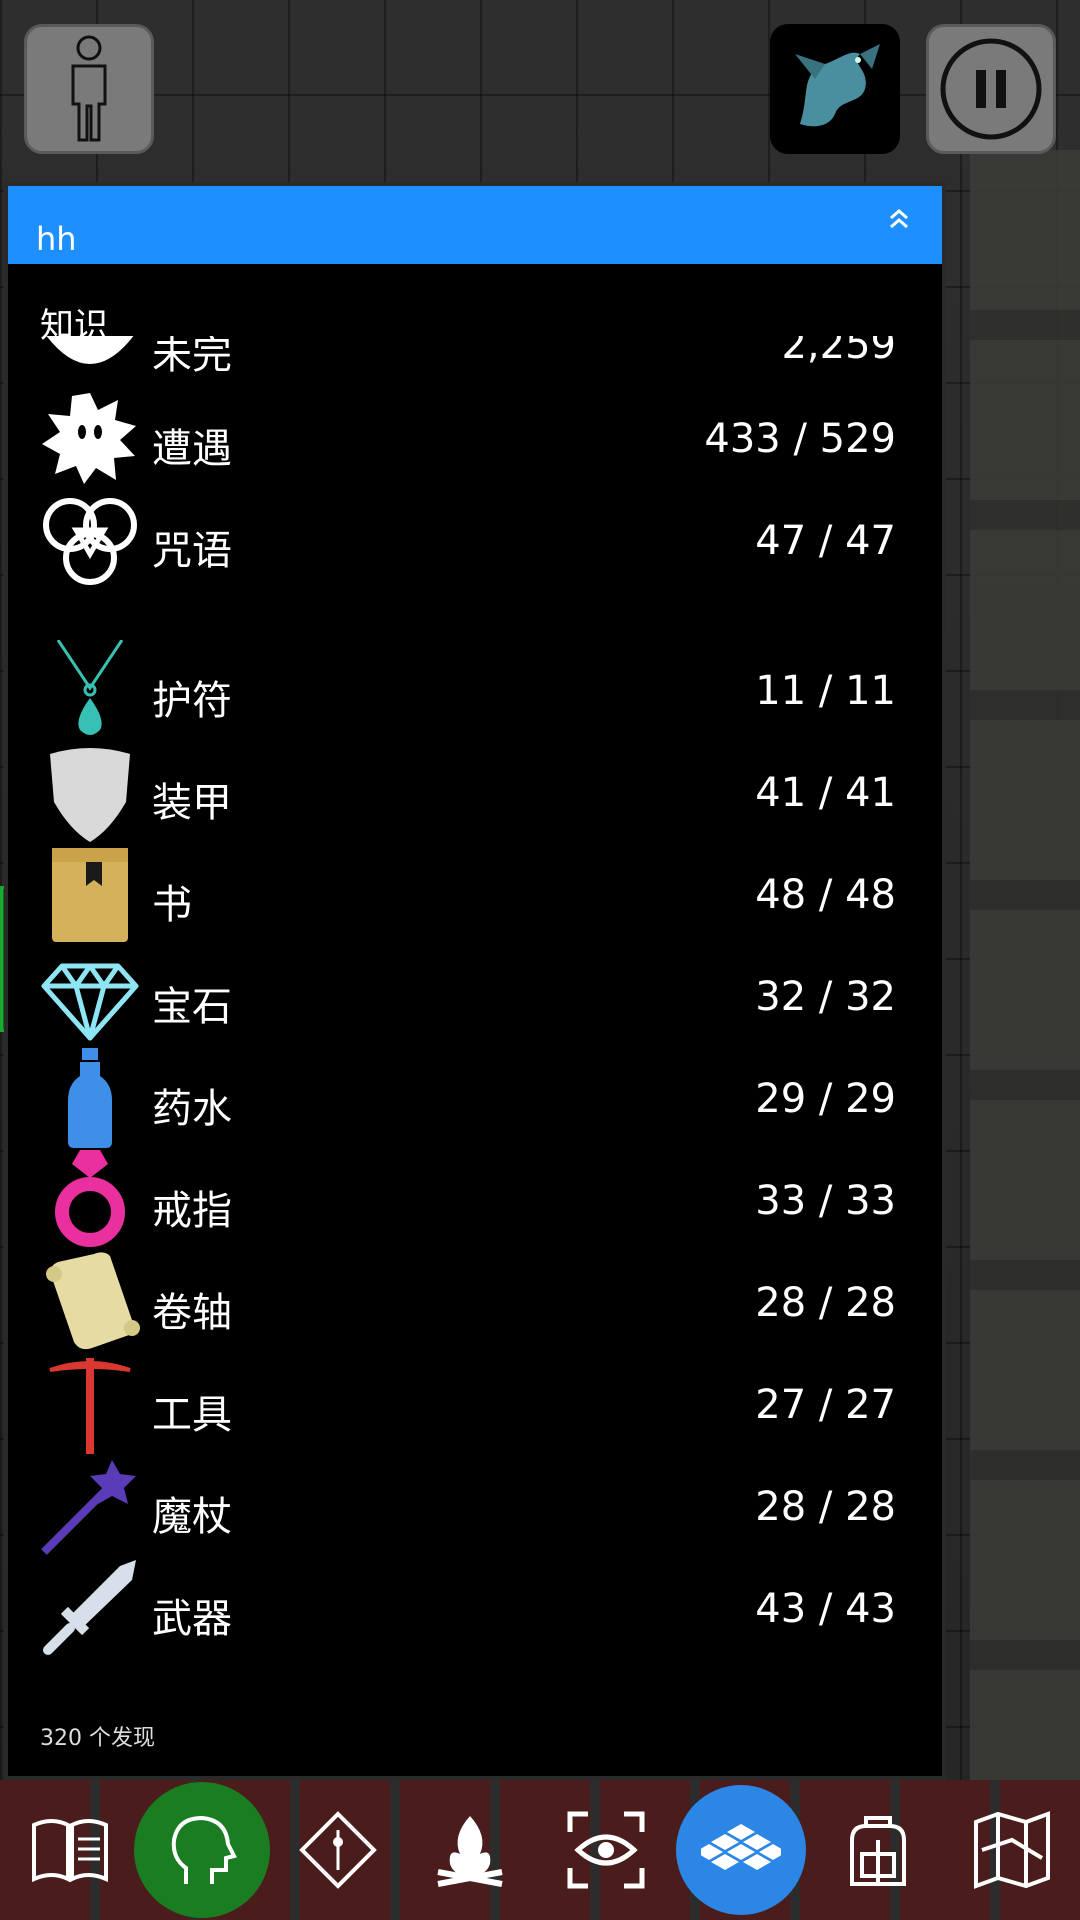 This screenshot has height=1920, width=1080. I want to click on pause-icon, so click(991, 89).